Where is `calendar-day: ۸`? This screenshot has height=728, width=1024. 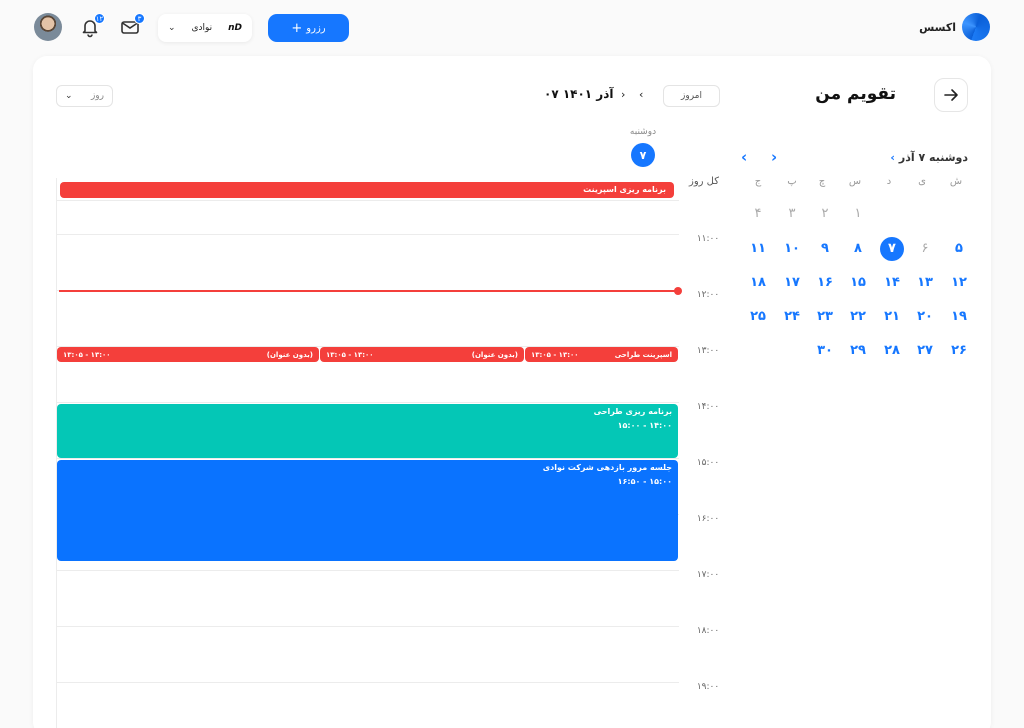 calendar-day: ۸ is located at coordinates (858, 249).